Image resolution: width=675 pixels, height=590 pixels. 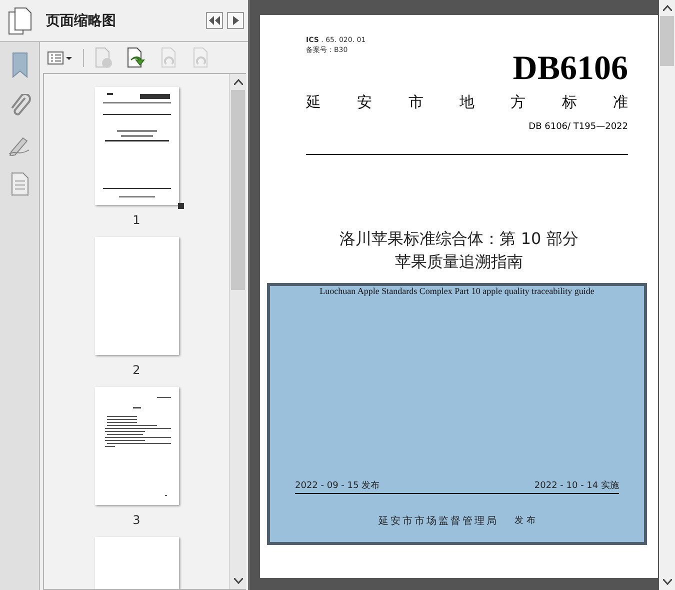 What do you see at coordinates (570, 69) in the screenshot?
I see `standard-code: DB6106` at bounding box center [570, 69].